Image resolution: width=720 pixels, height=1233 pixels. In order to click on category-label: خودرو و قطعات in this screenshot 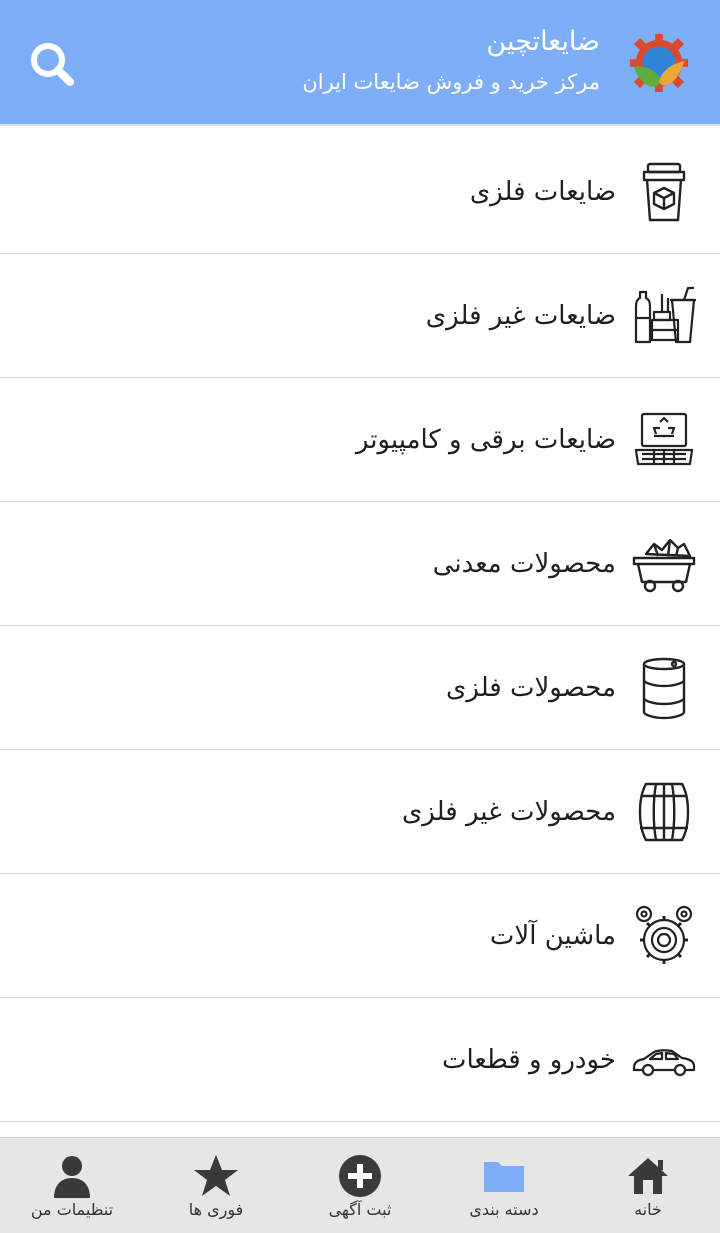, I will do `click(529, 1060)`.